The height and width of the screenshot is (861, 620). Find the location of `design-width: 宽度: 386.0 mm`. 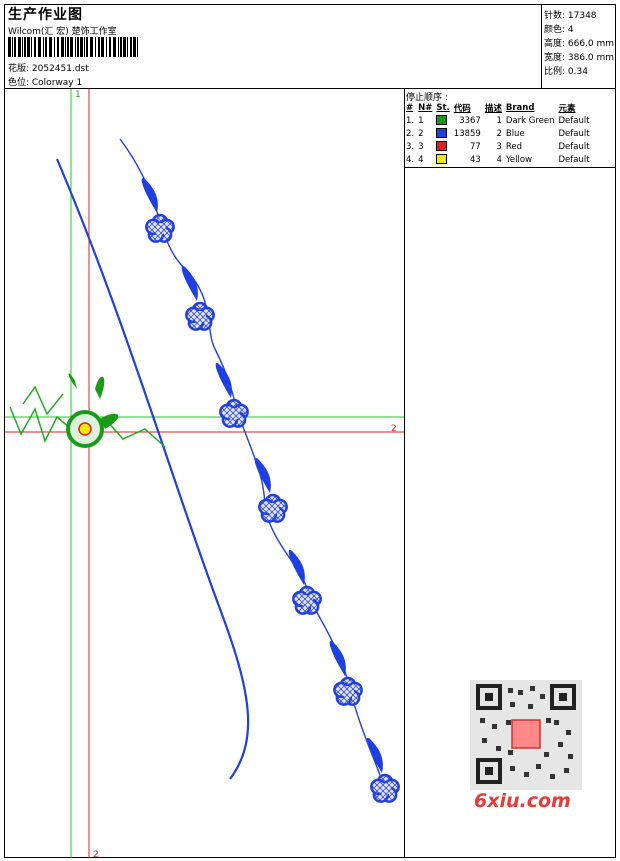

design-width: 宽度: 386.0 mm is located at coordinates (579, 58).